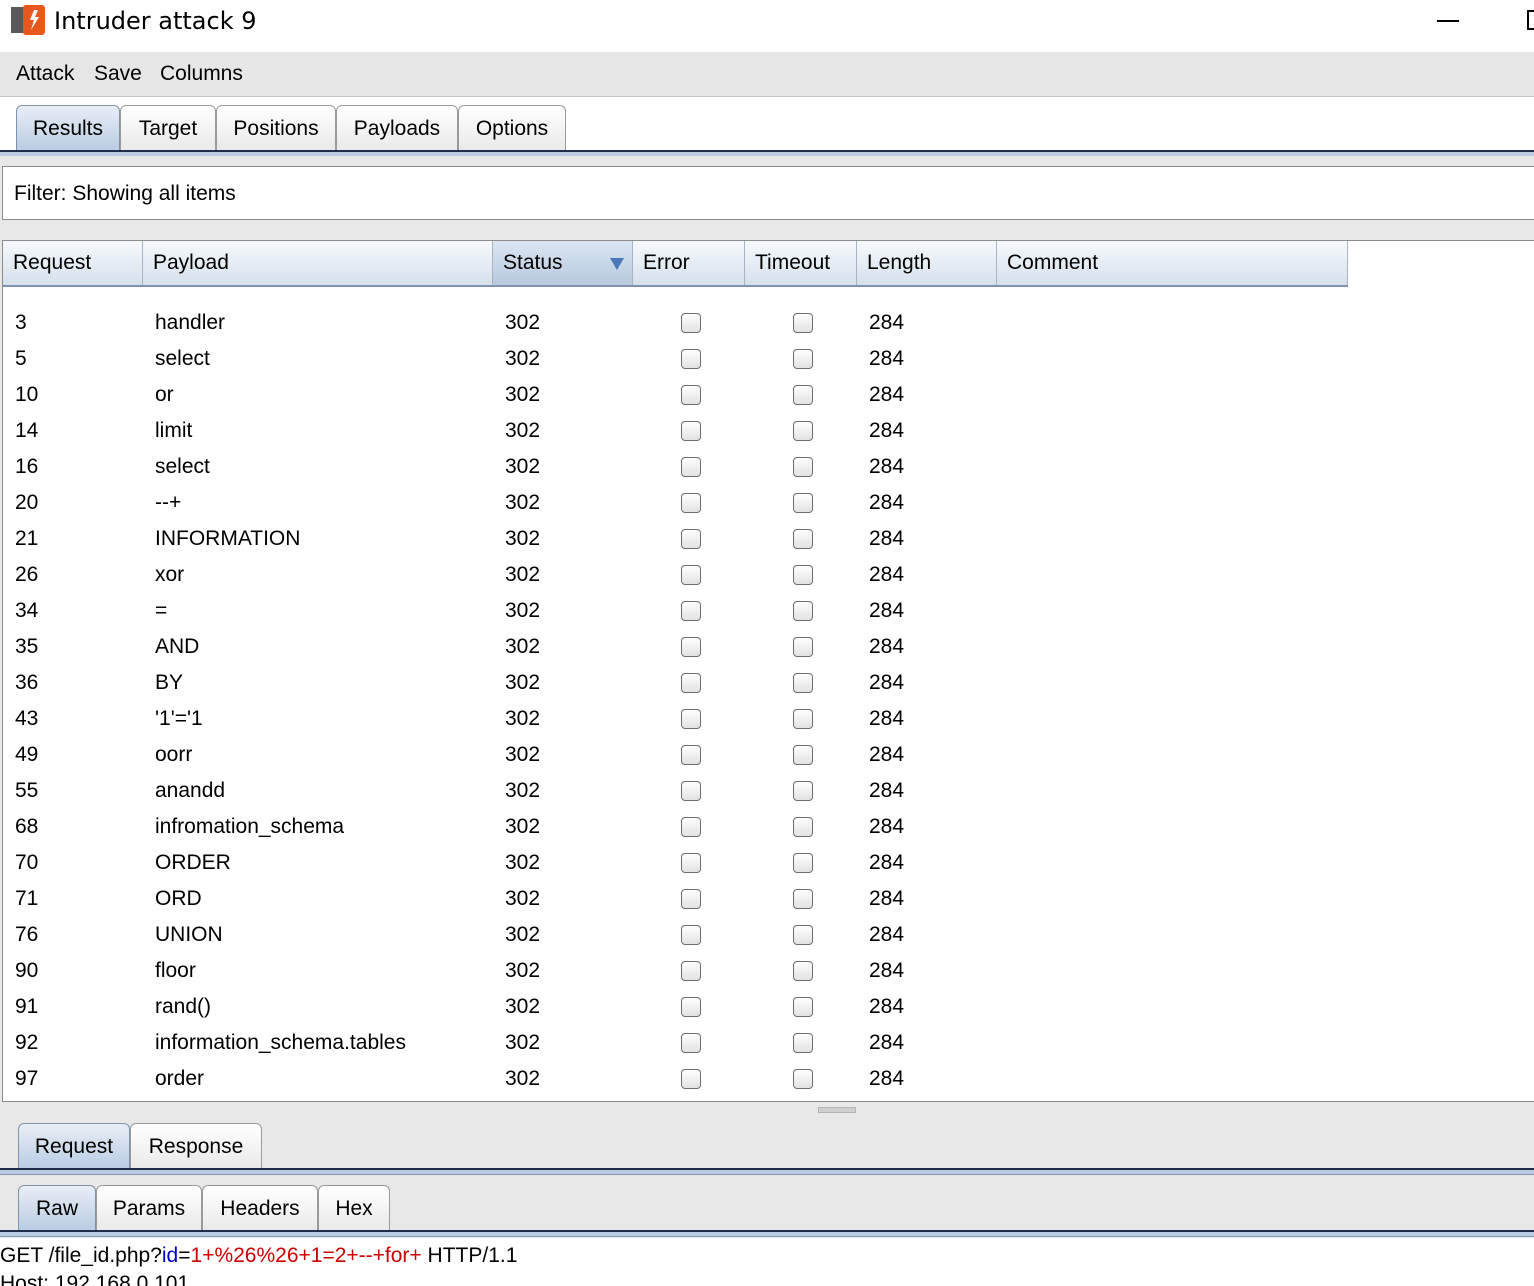 The image size is (1534, 1286). I want to click on table-row: 26 xor 302 284, so click(675, 575).